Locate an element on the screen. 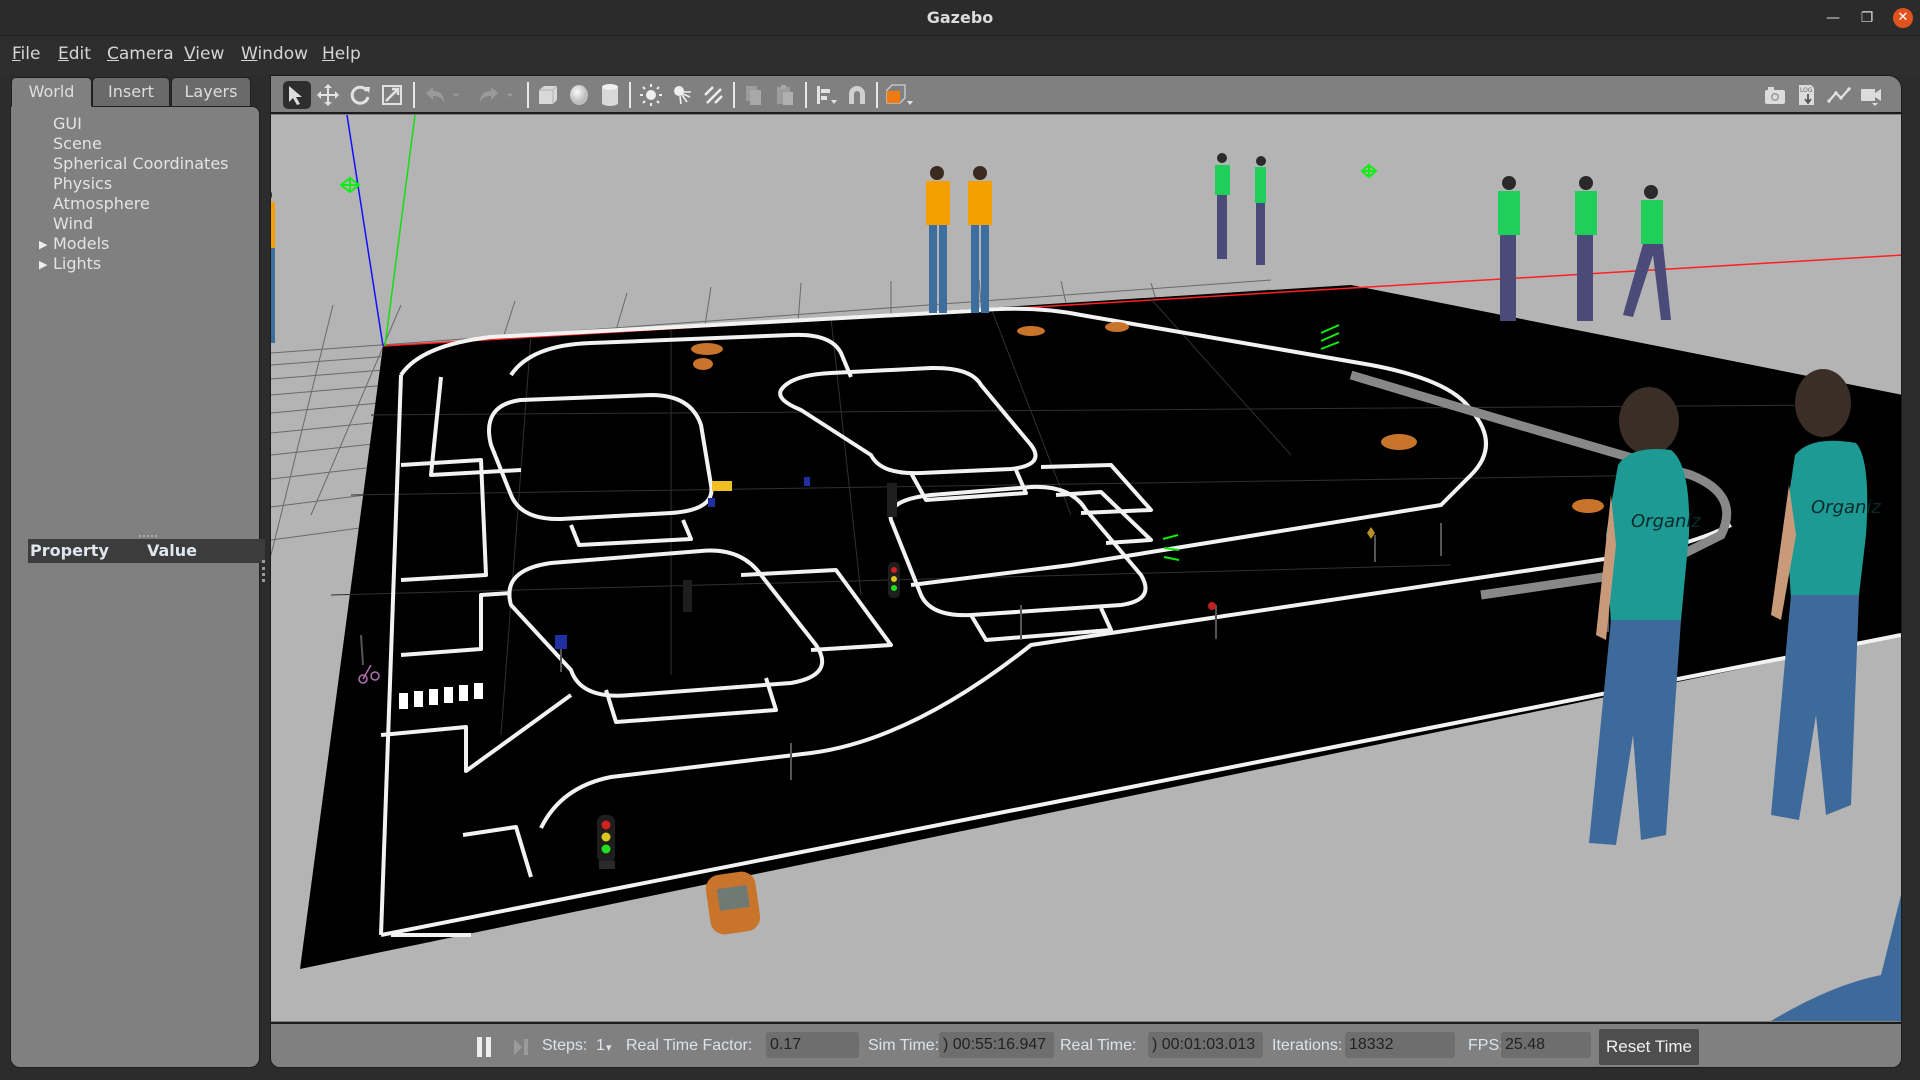 The height and width of the screenshot is (1080, 1920). camera-icon is located at coordinates (1775, 95).